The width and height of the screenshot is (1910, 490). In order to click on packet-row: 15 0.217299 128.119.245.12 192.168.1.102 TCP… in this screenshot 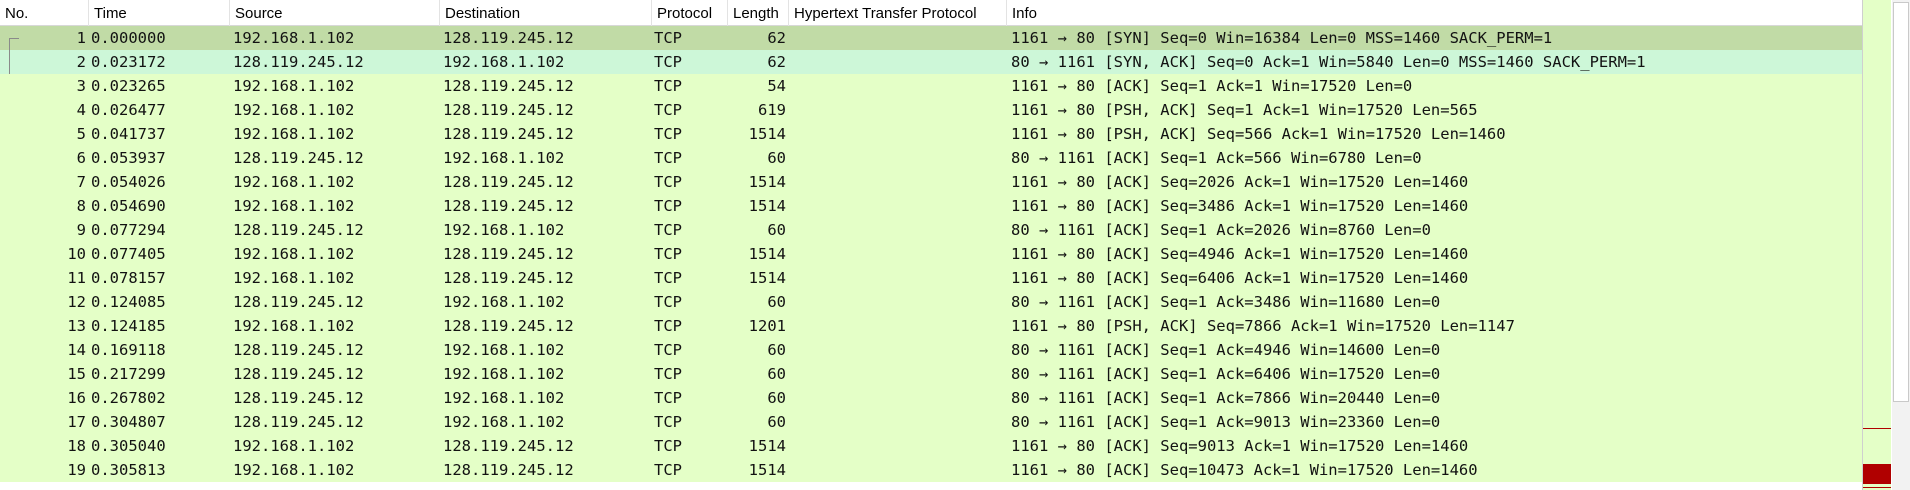, I will do `click(931, 374)`.